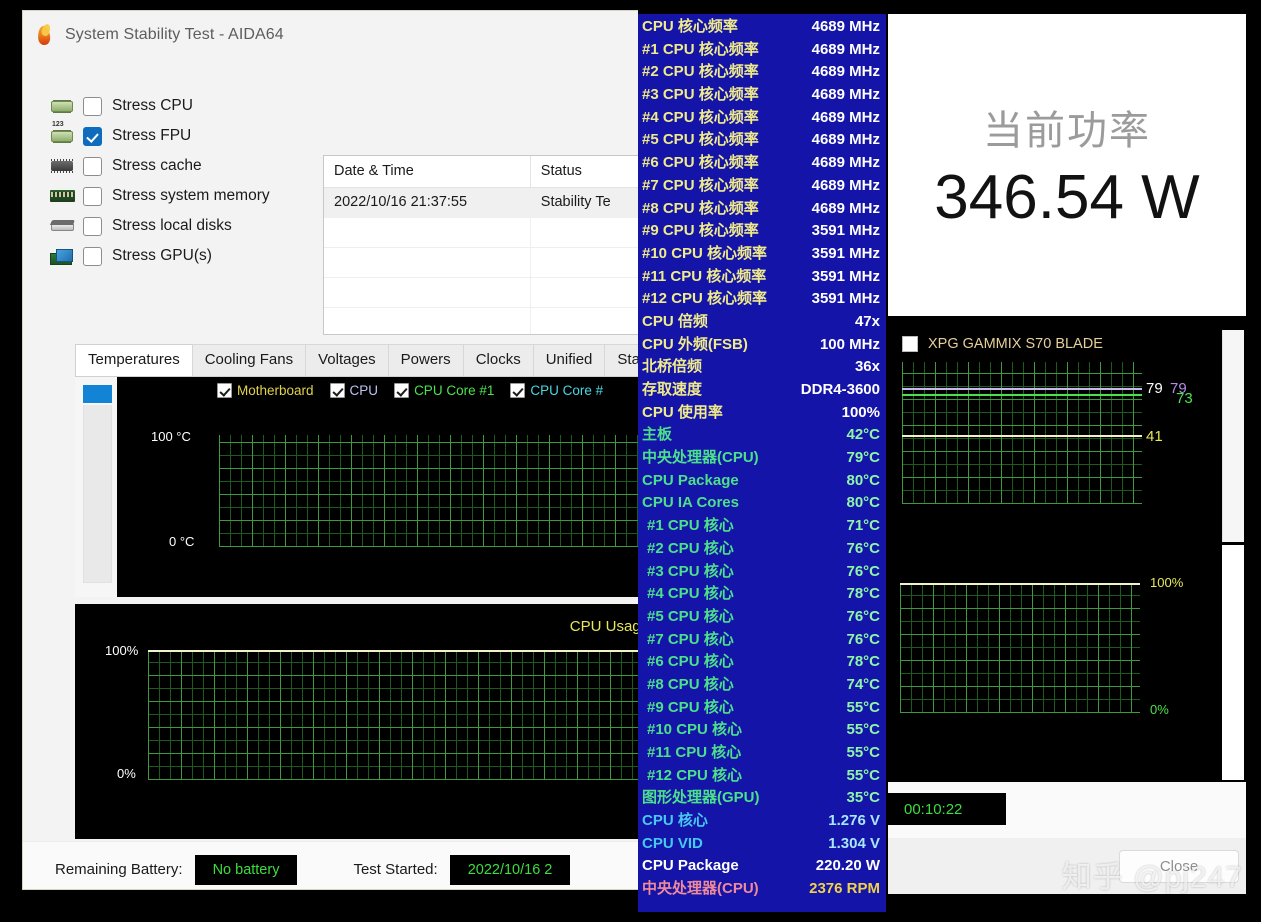  What do you see at coordinates (481, 261) in the screenshot?
I see `log-table-rows: 2022/10/16 21:37:55 Stability Te` at bounding box center [481, 261].